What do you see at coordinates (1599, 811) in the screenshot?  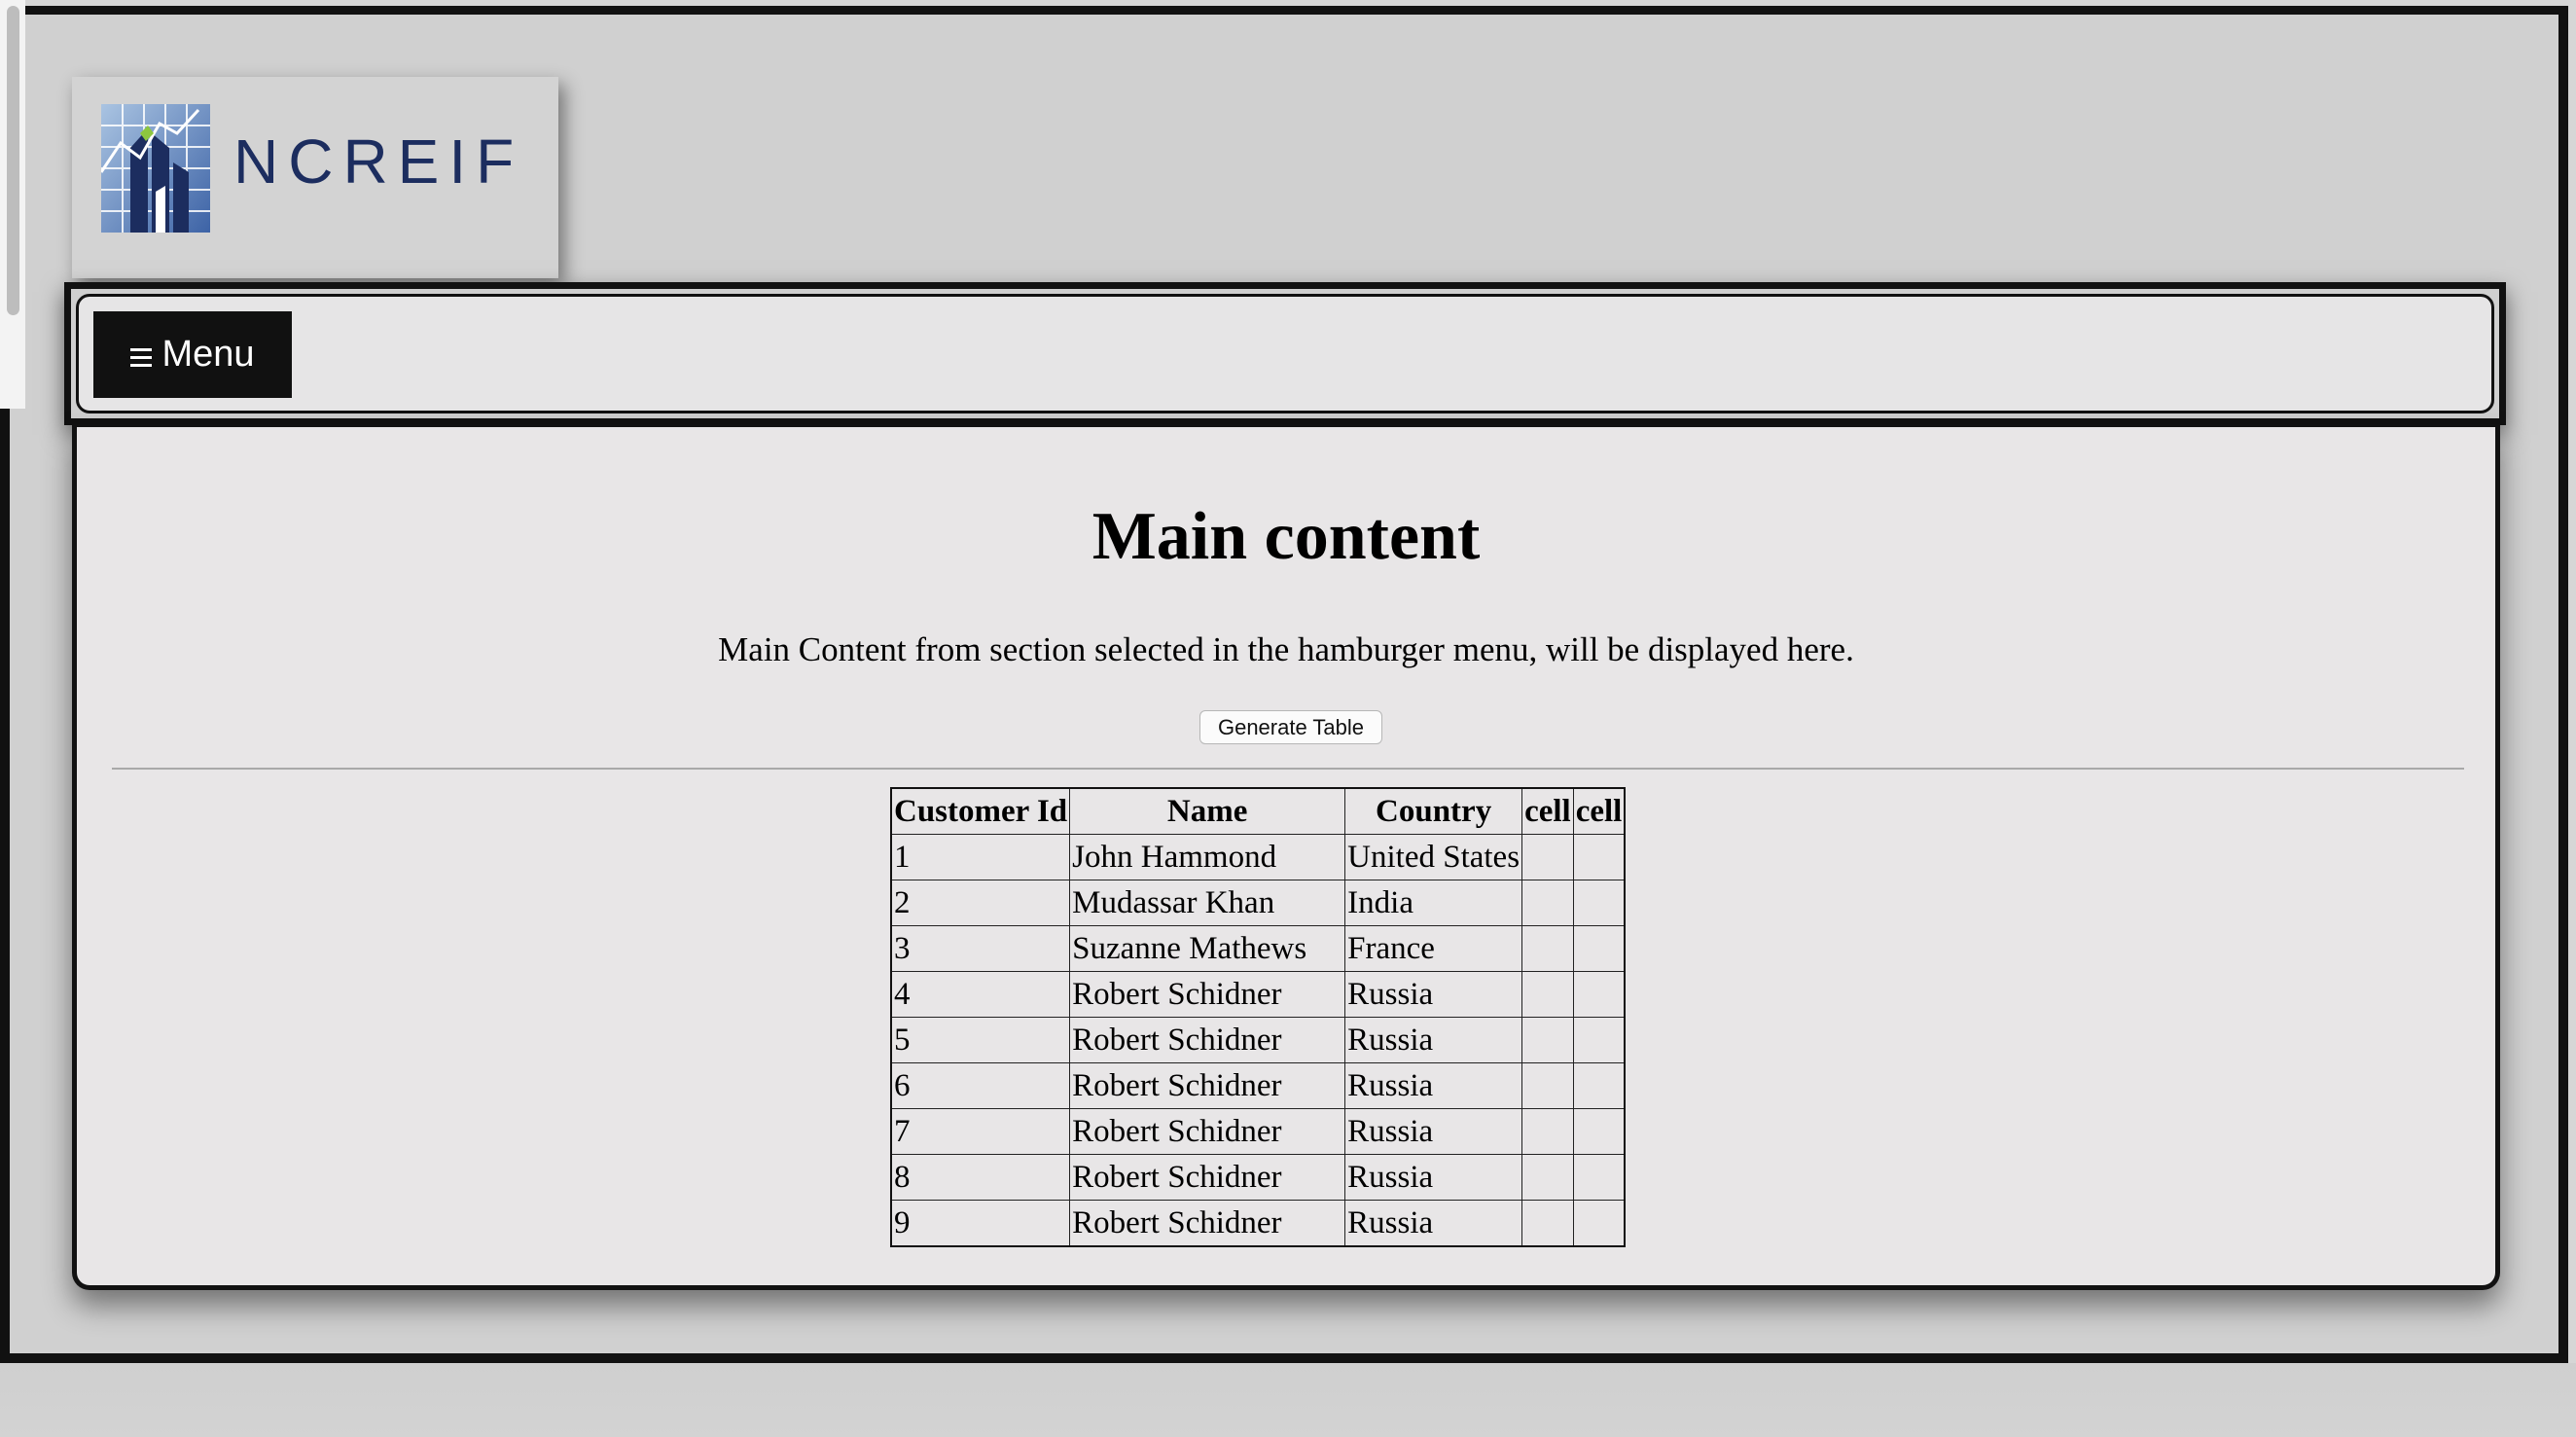 I see `column-header-cell-2: cell` at bounding box center [1599, 811].